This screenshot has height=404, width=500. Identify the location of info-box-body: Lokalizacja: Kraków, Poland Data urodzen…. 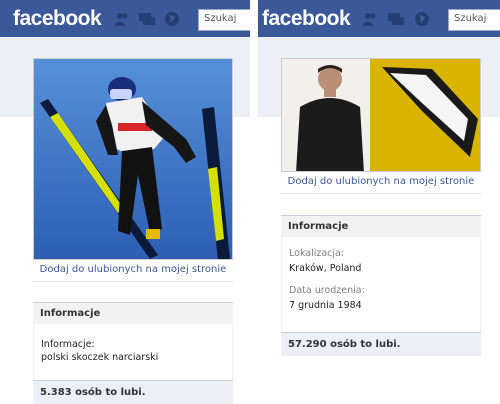
(381, 284).